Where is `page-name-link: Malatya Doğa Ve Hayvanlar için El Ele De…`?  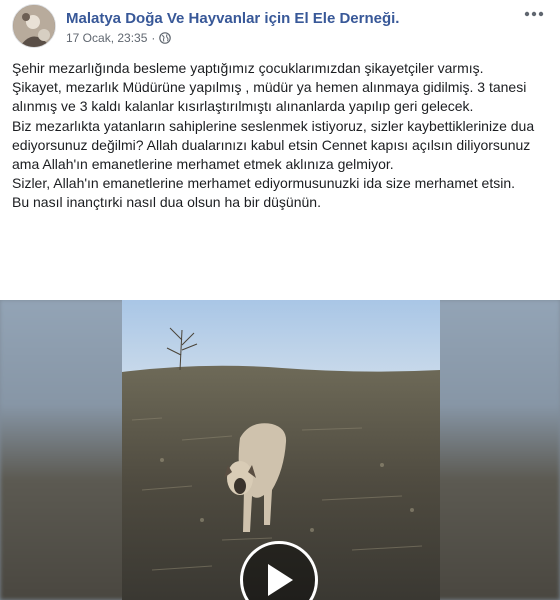 page-name-link: Malatya Doğa Ve Hayvanlar için El Ele De… is located at coordinates (232, 18).